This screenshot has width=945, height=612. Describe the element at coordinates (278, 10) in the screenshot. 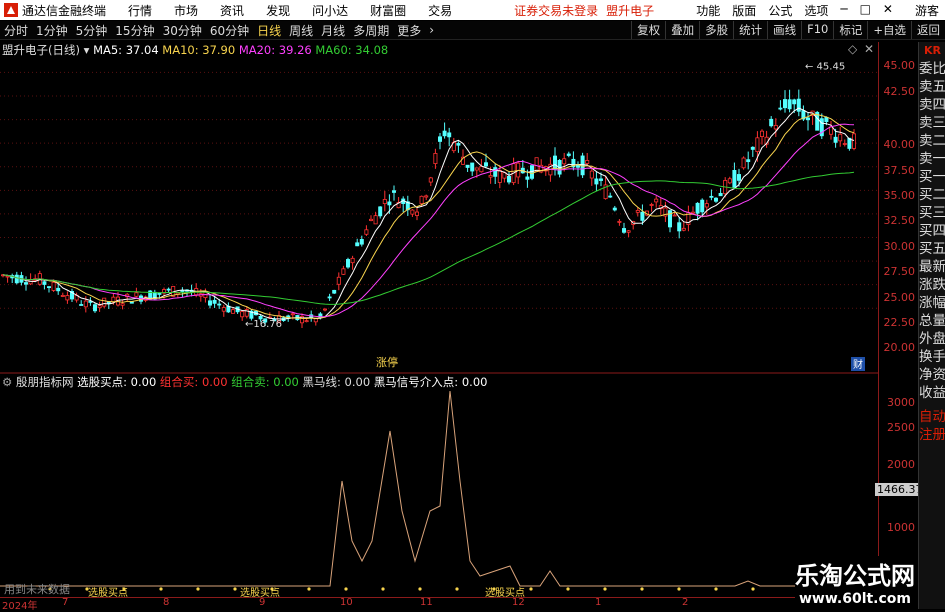

I see `menu-discover: 发现` at that location.